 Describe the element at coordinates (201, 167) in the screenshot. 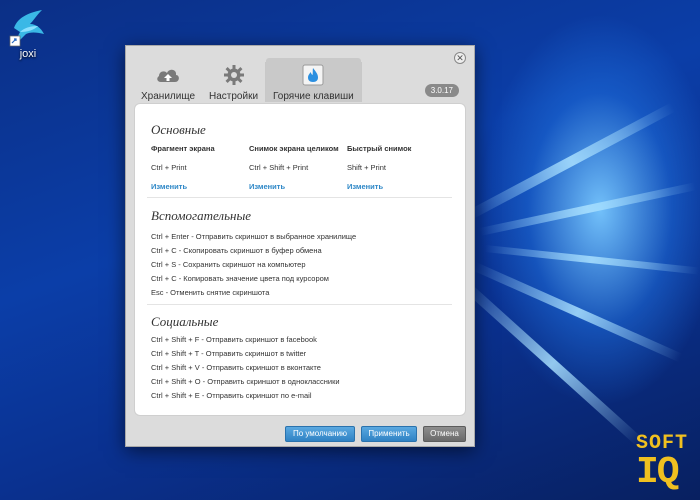

I see `hotkey-column-fragment: Фрагмент экрана Ctrl + Print Изменить` at that location.